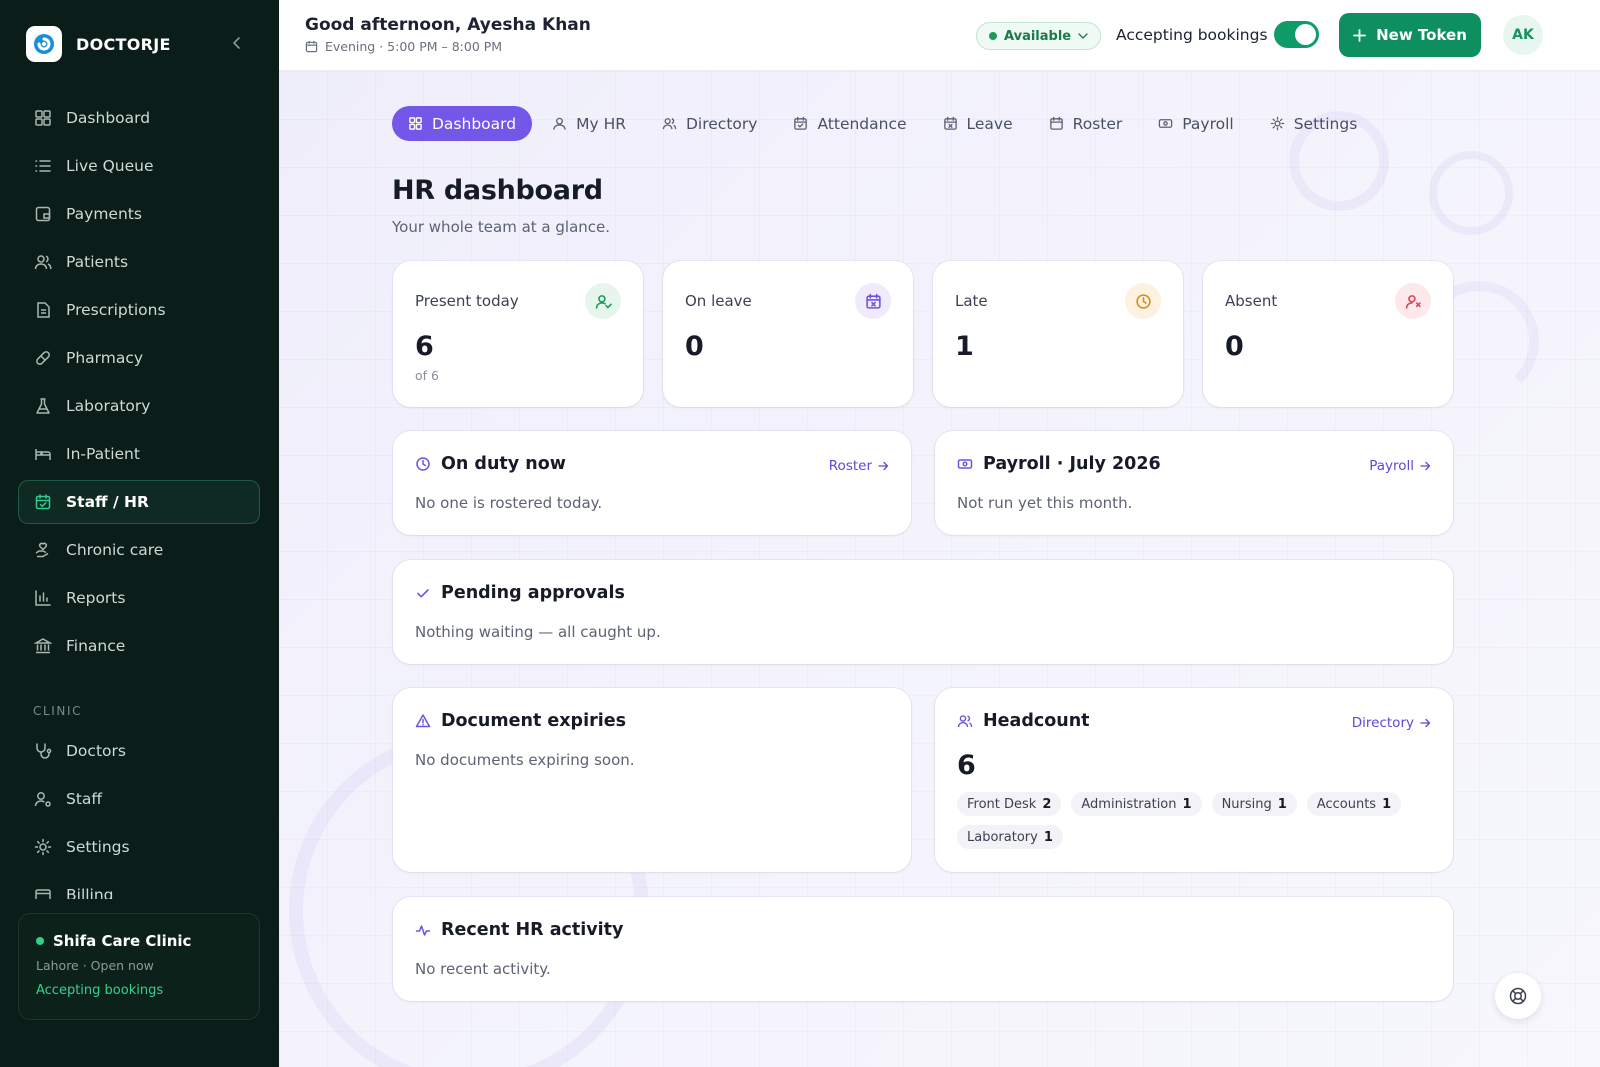 This screenshot has width=1600, height=1067. I want to click on sun-gear-icon, so click(43, 847).